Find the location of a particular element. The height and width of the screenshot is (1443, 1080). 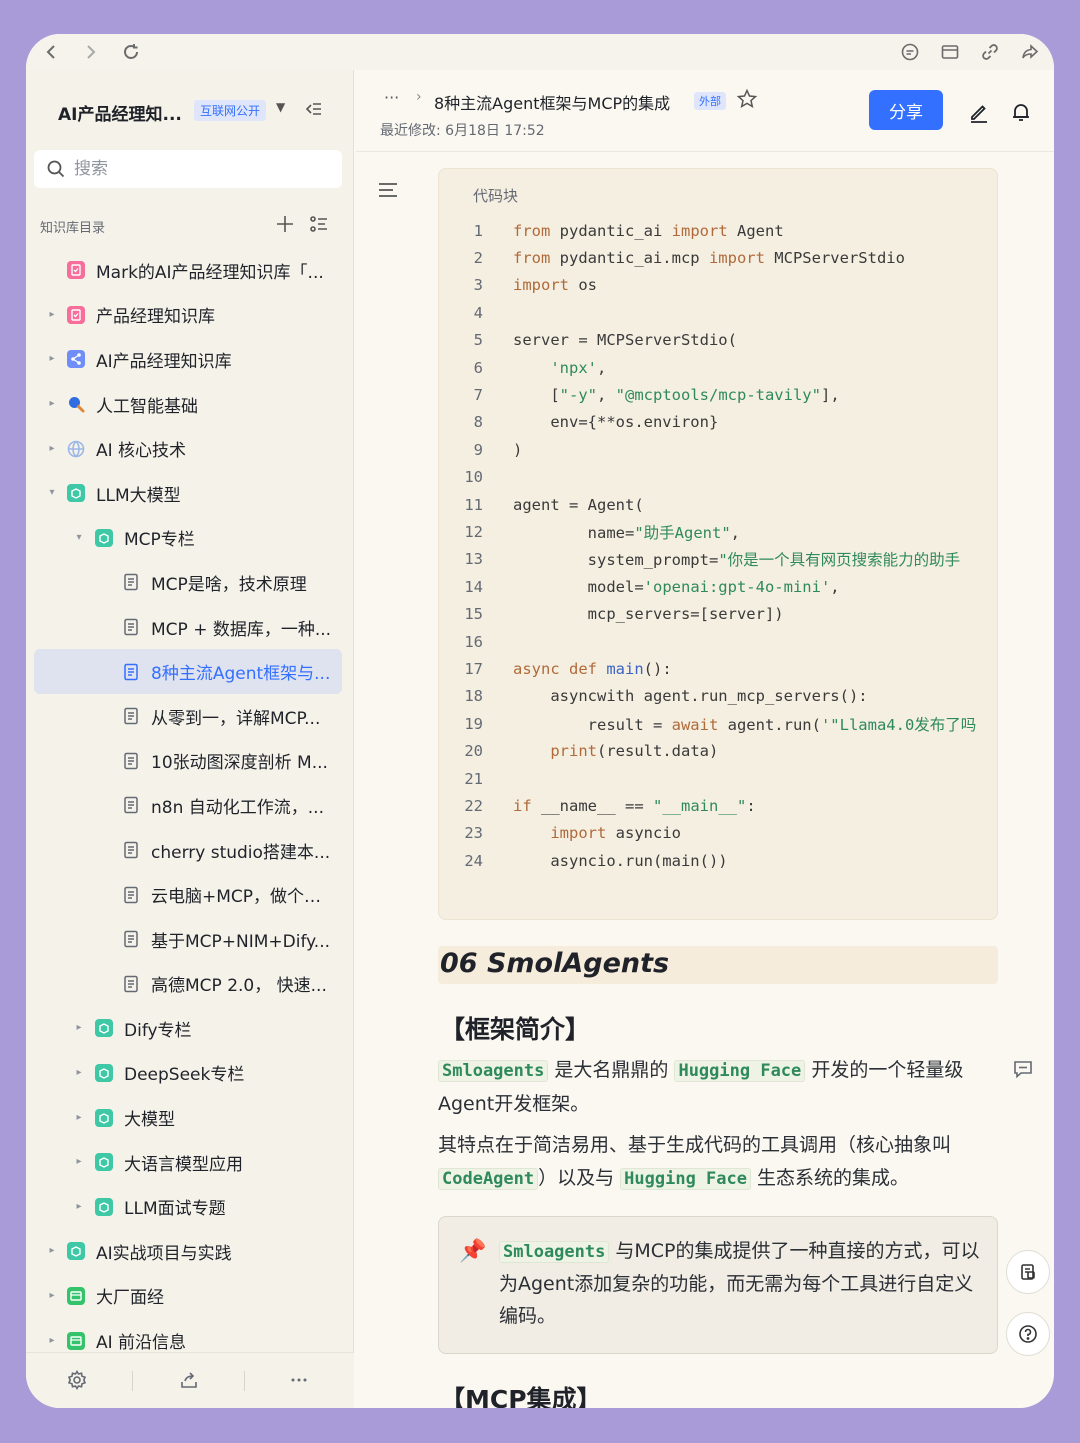

code-line: 16 is located at coordinates (718, 641).